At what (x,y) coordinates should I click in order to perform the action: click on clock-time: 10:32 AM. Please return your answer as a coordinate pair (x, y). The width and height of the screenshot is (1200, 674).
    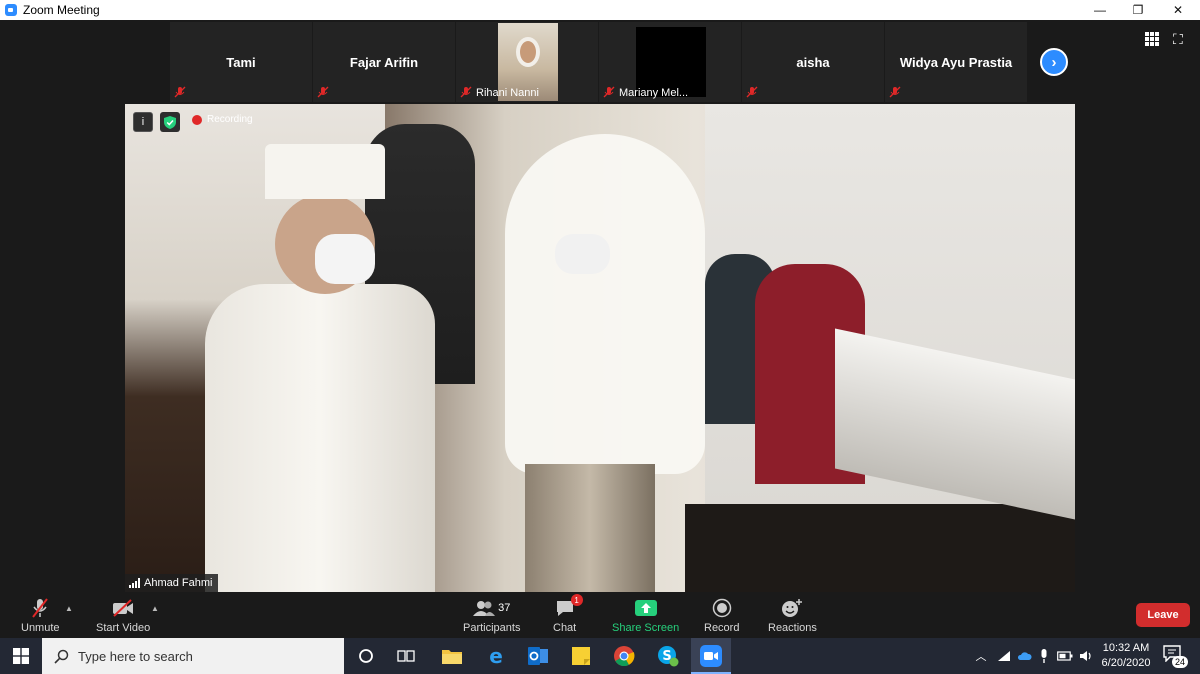
    Looking at the image, I should click on (1126, 648).